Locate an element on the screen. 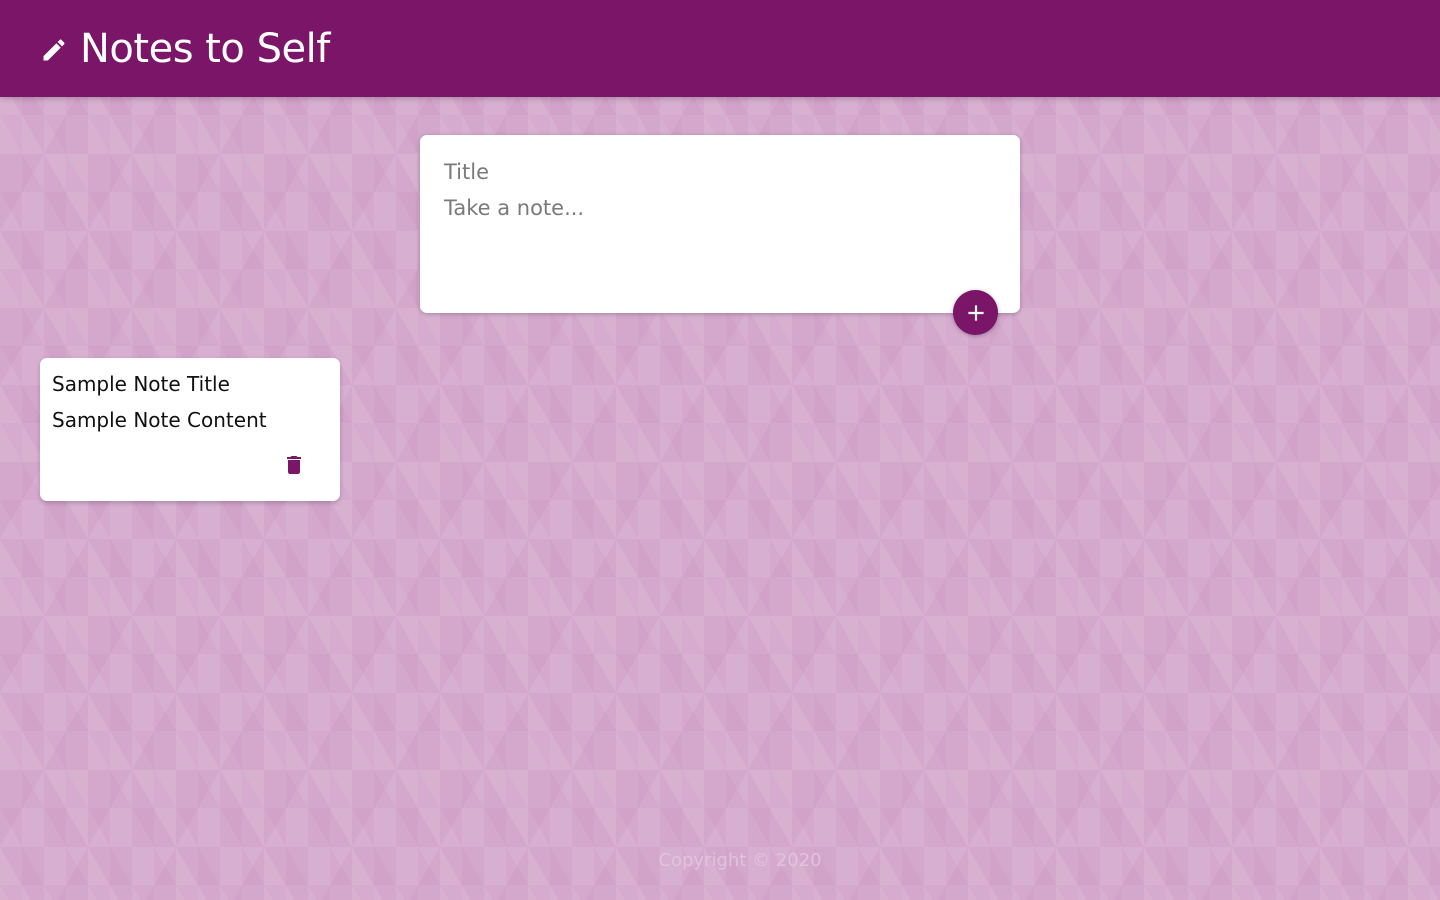 The width and height of the screenshot is (1440, 900). note-title: Sample Note Title is located at coordinates (141, 384).